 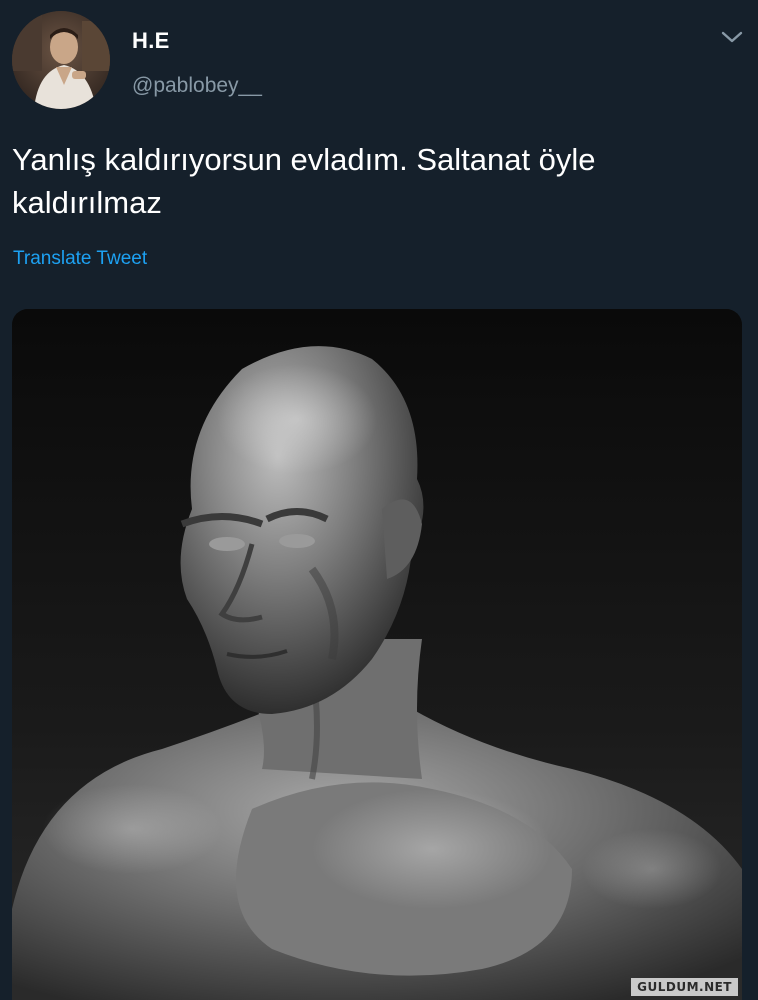 What do you see at coordinates (61, 60) in the screenshot?
I see `avatar` at bounding box center [61, 60].